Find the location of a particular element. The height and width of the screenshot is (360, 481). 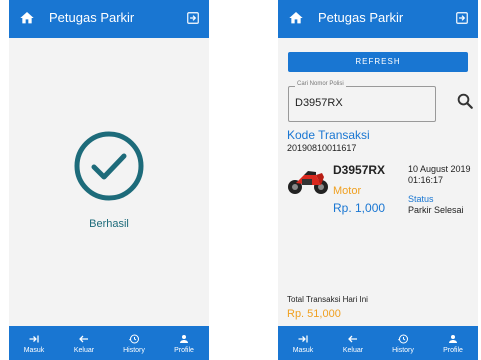

search-input: Cari Nomor Polisi D3957RX is located at coordinates (362, 101).